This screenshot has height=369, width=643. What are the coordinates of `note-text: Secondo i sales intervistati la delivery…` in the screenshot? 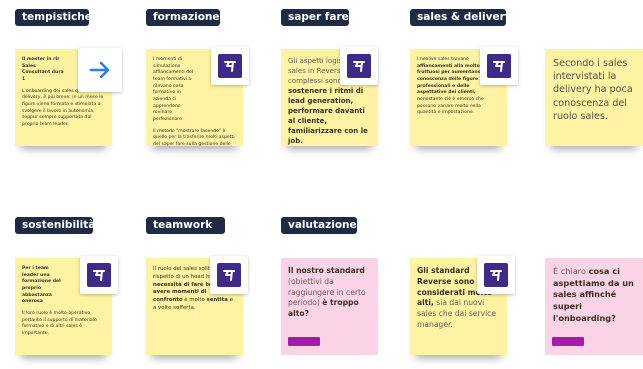 It's located at (593, 90).